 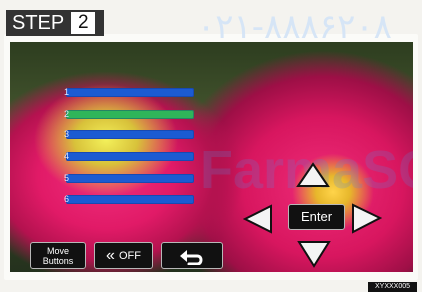 What do you see at coordinates (129, 199) in the screenshot?
I see `adjustment-bar: 6` at bounding box center [129, 199].